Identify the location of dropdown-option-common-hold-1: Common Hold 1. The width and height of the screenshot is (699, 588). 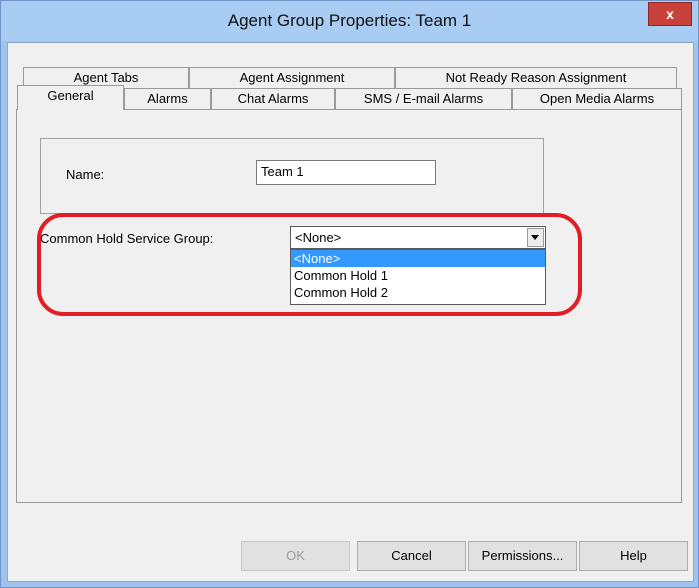
(418, 275).